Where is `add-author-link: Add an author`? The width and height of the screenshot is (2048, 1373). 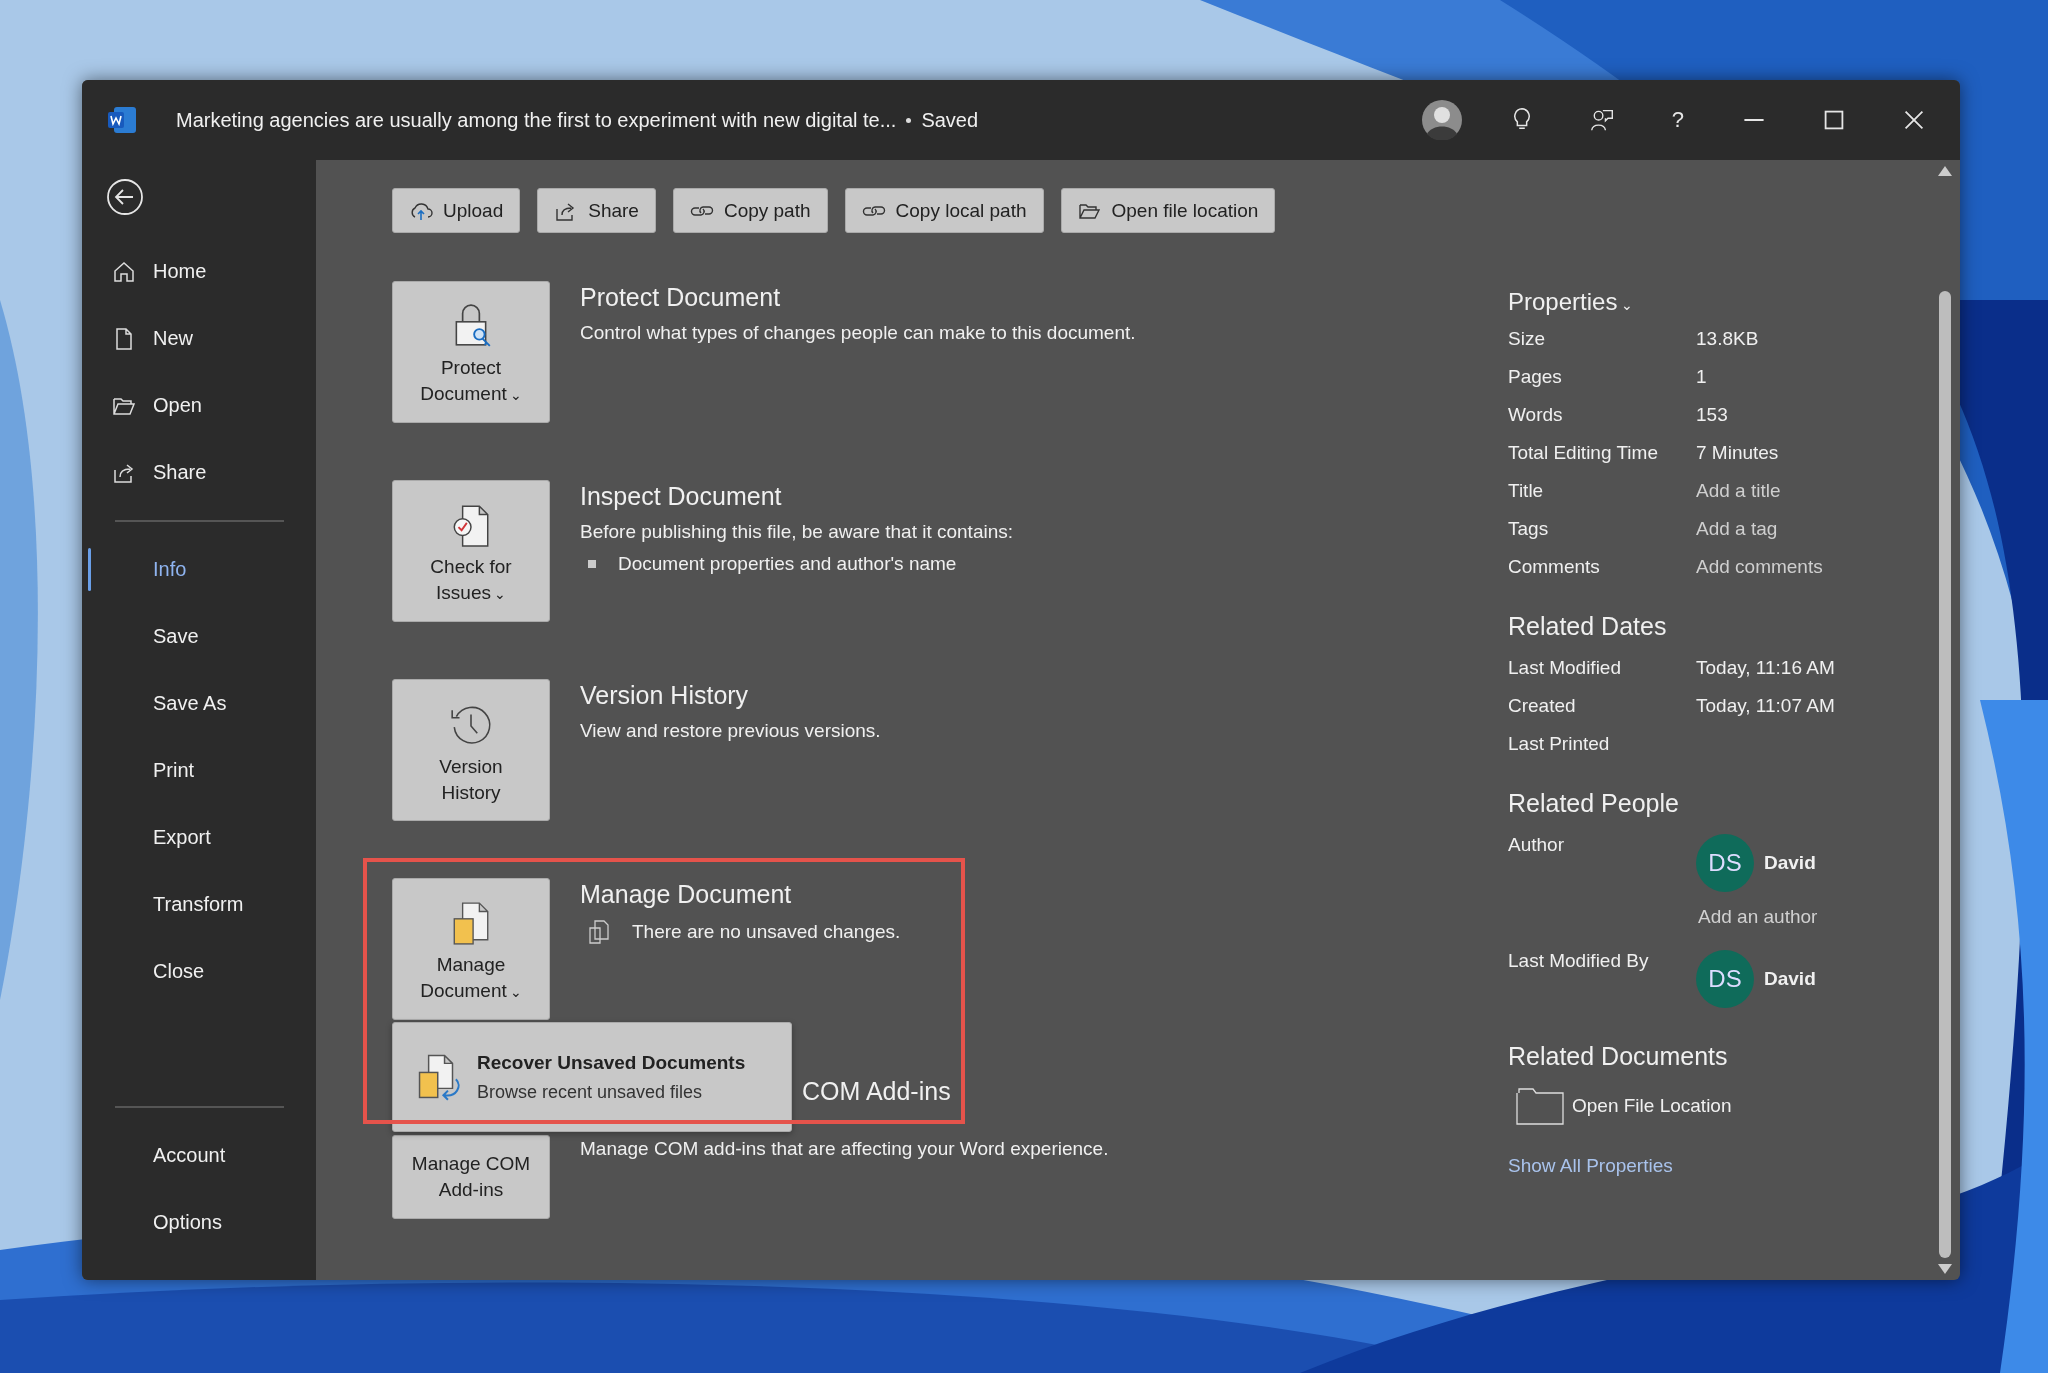
add-author-link: Add an author is located at coordinates (1758, 917).